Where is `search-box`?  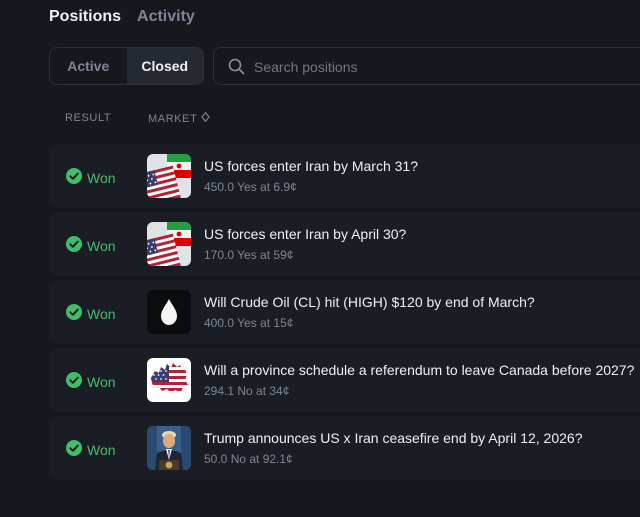 search-box is located at coordinates (426, 66).